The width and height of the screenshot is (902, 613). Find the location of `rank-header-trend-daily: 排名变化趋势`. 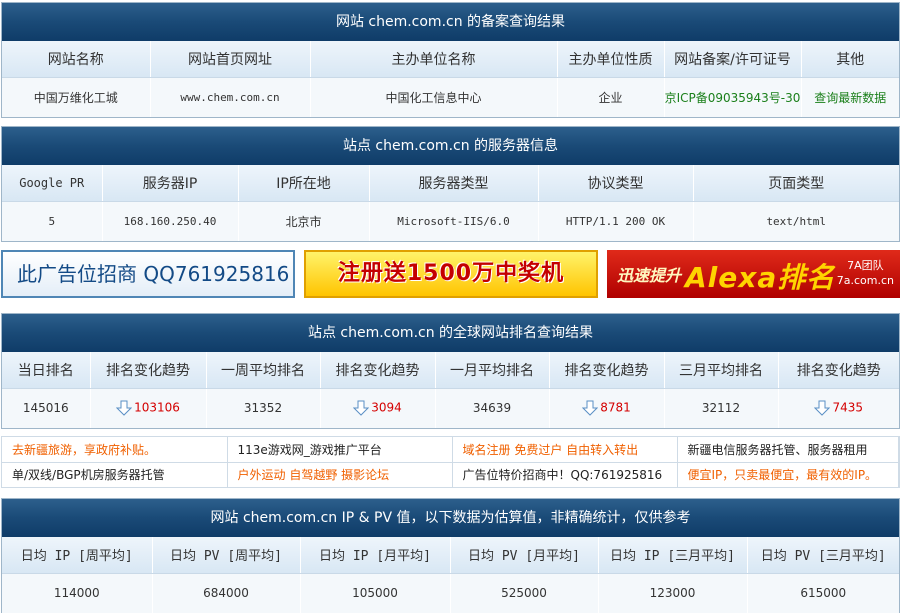

rank-header-trend-daily: 排名变化趋势 is located at coordinates (148, 370).